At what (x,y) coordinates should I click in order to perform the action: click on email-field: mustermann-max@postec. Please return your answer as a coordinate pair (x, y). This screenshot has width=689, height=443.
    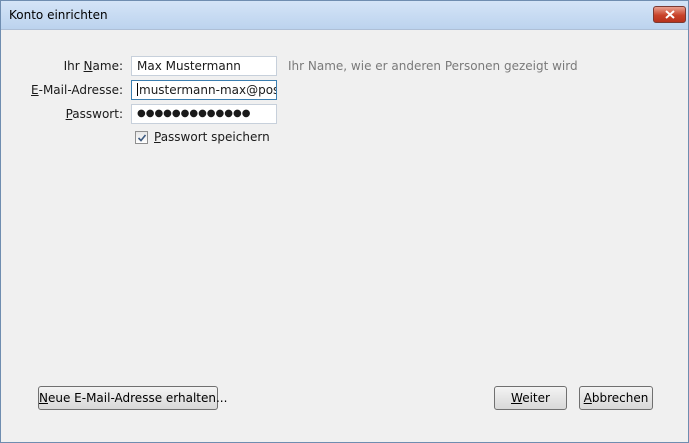
    Looking at the image, I should click on (204, 90).